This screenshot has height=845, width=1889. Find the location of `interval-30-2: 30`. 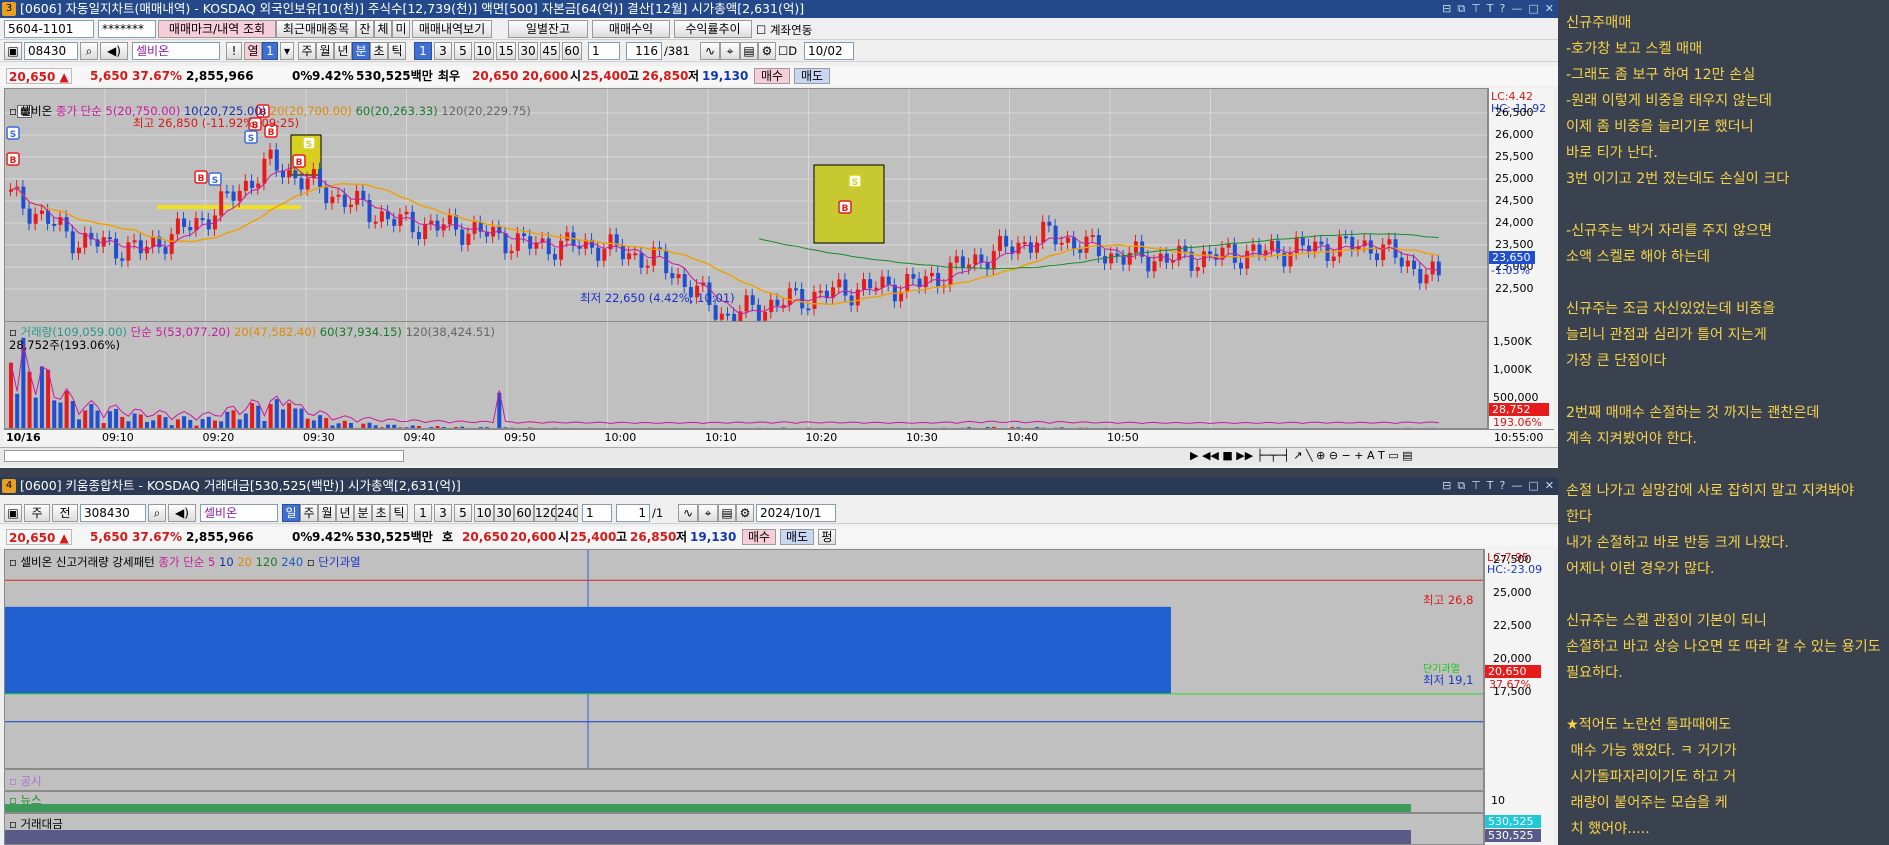

interval-30-2: 30 is located at coordinates (504, 513).